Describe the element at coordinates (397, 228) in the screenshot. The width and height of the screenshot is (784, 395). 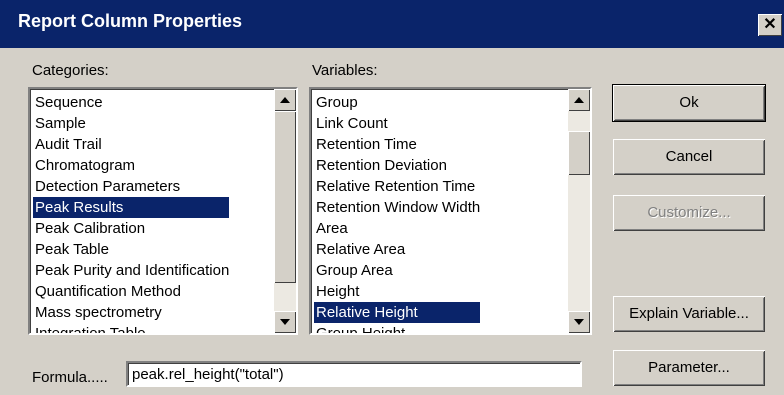
I see `variable-list-item: Area` at that location.